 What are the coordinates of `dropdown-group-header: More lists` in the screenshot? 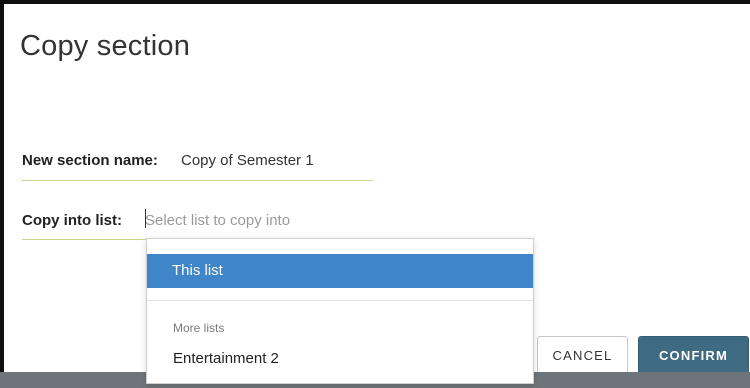 It's located at (199, 328).